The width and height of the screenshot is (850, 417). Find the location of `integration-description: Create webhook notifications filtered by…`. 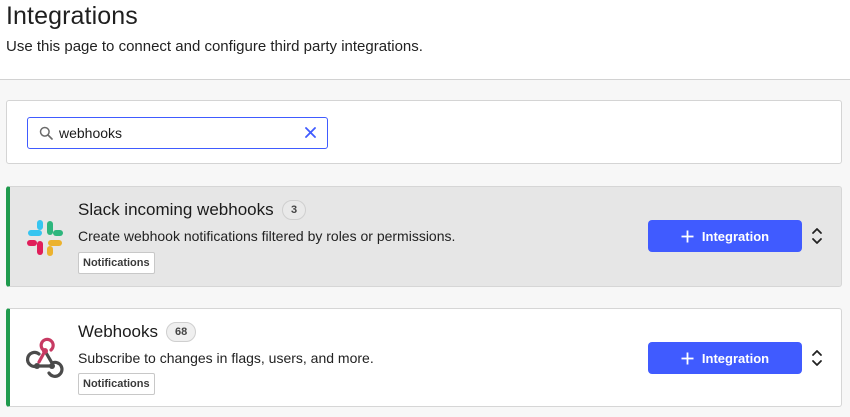

integration-description: Create webhook notifications filtered by… is located at coordinates (267, 236).